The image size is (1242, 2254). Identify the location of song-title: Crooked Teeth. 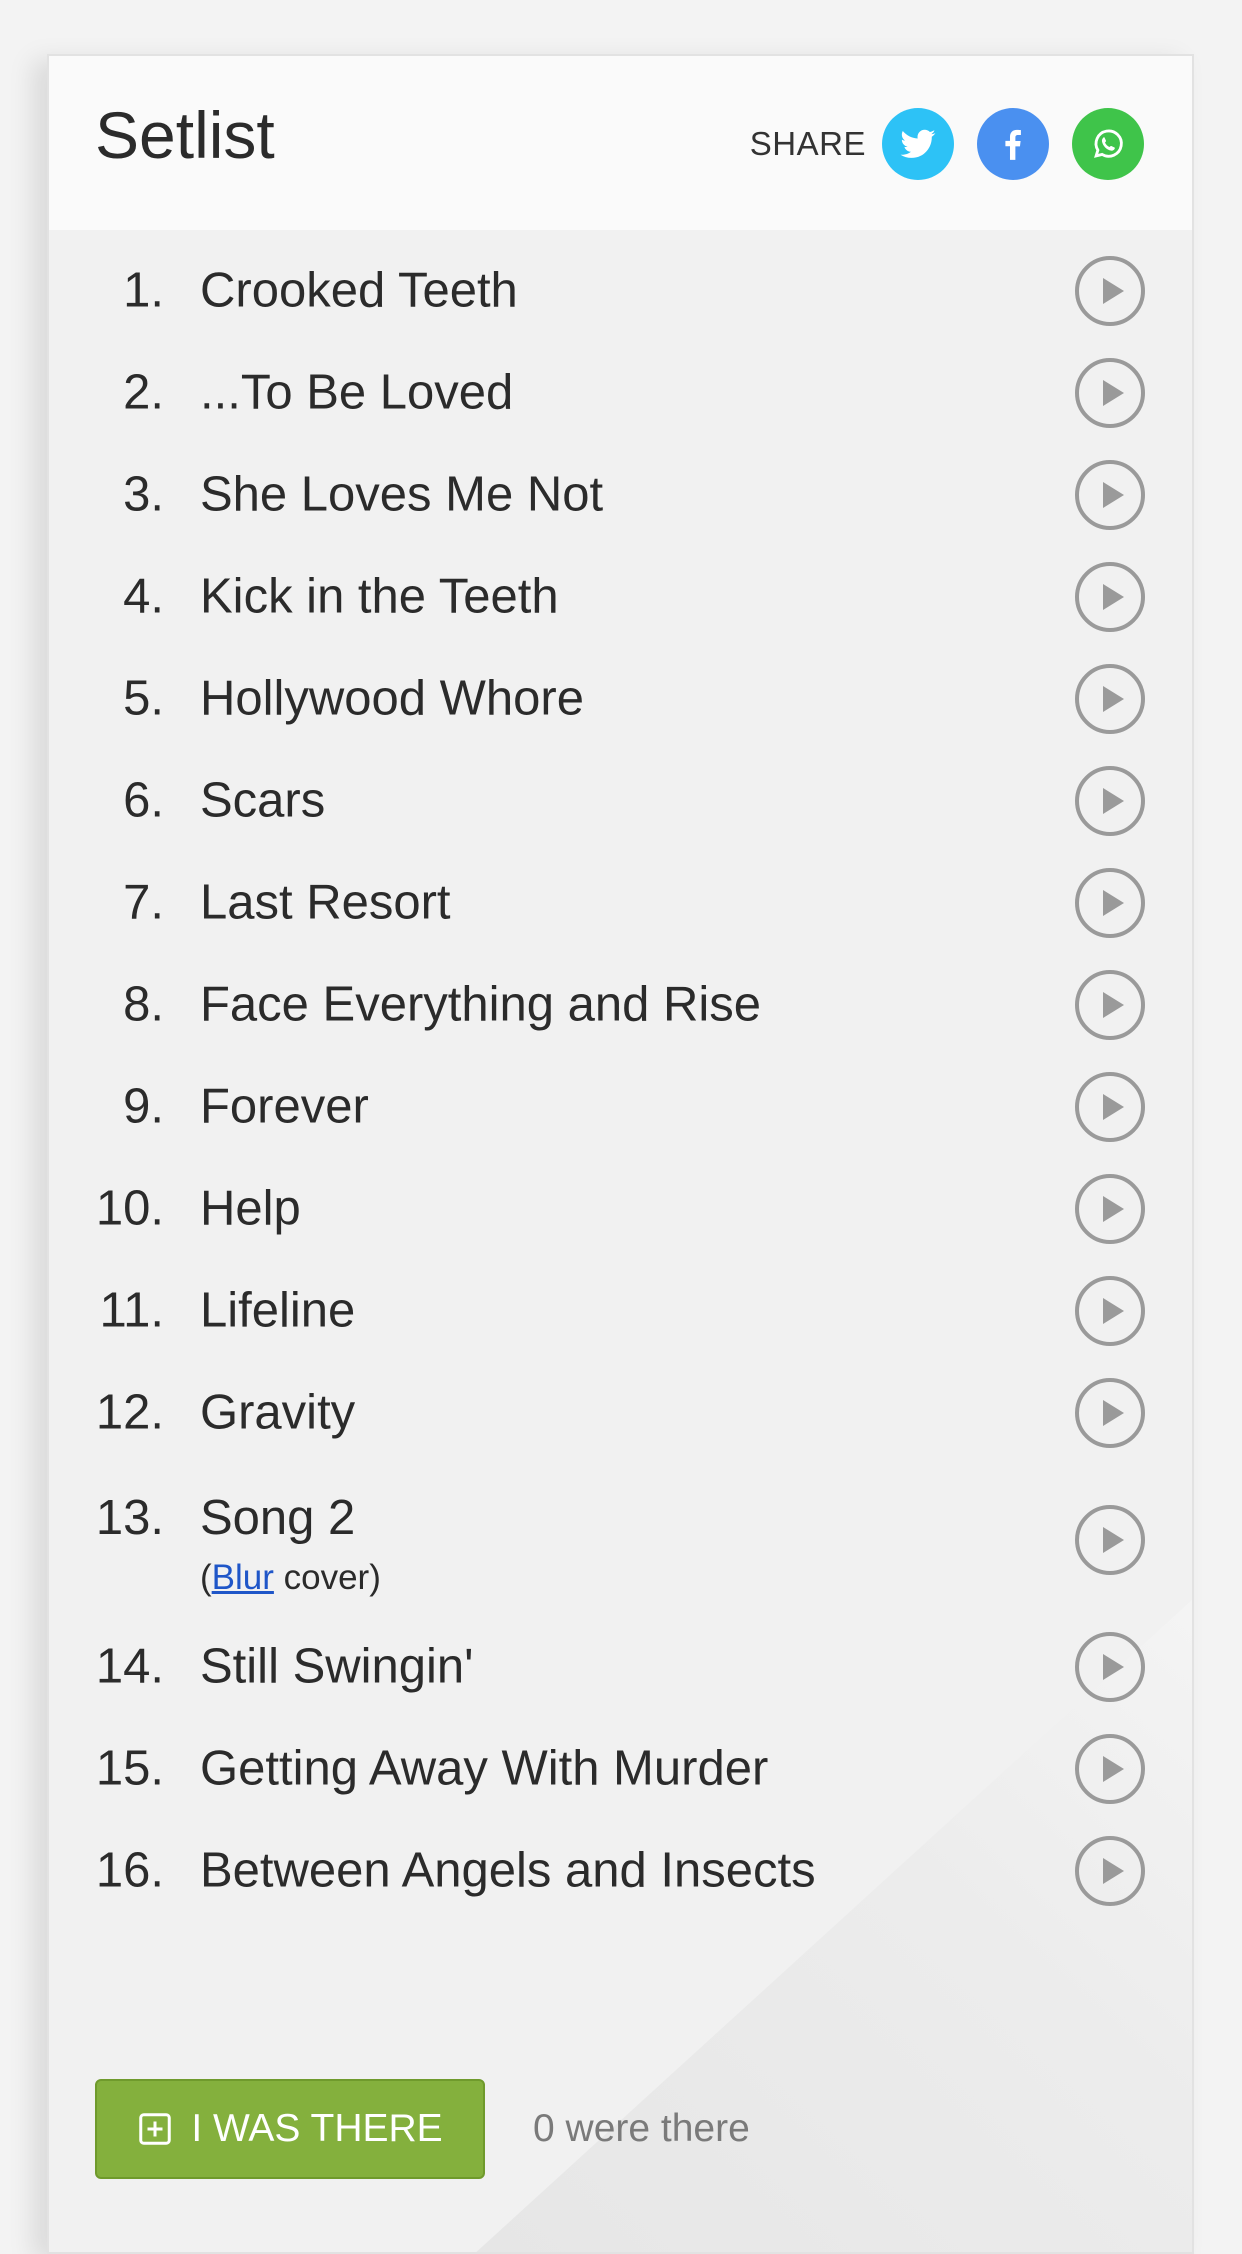
(359, 291).